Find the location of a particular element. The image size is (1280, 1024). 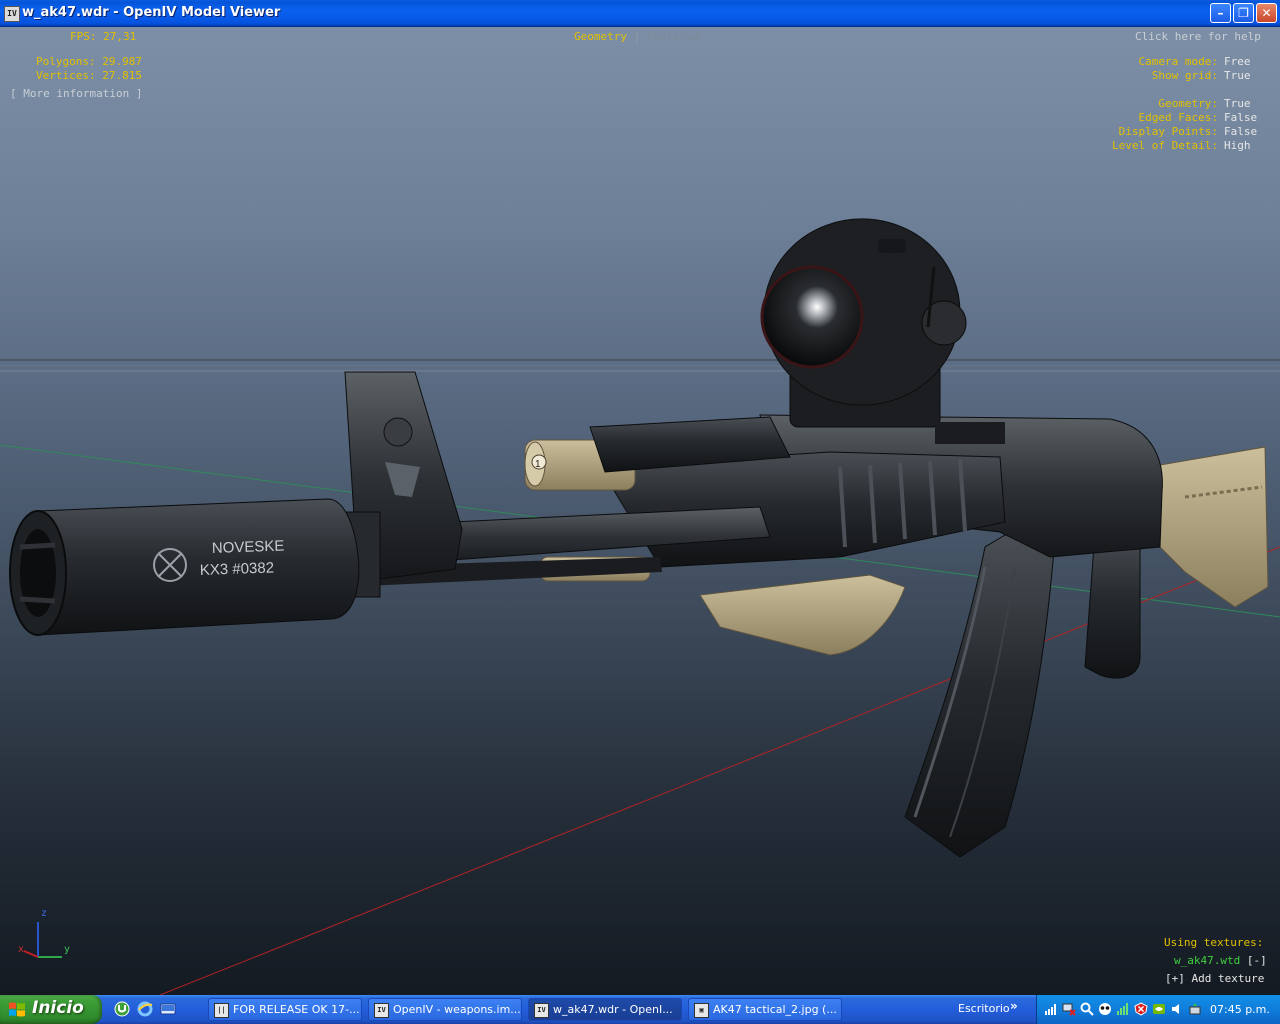

show-desktop-icon is located at coordinates (168, 1009).